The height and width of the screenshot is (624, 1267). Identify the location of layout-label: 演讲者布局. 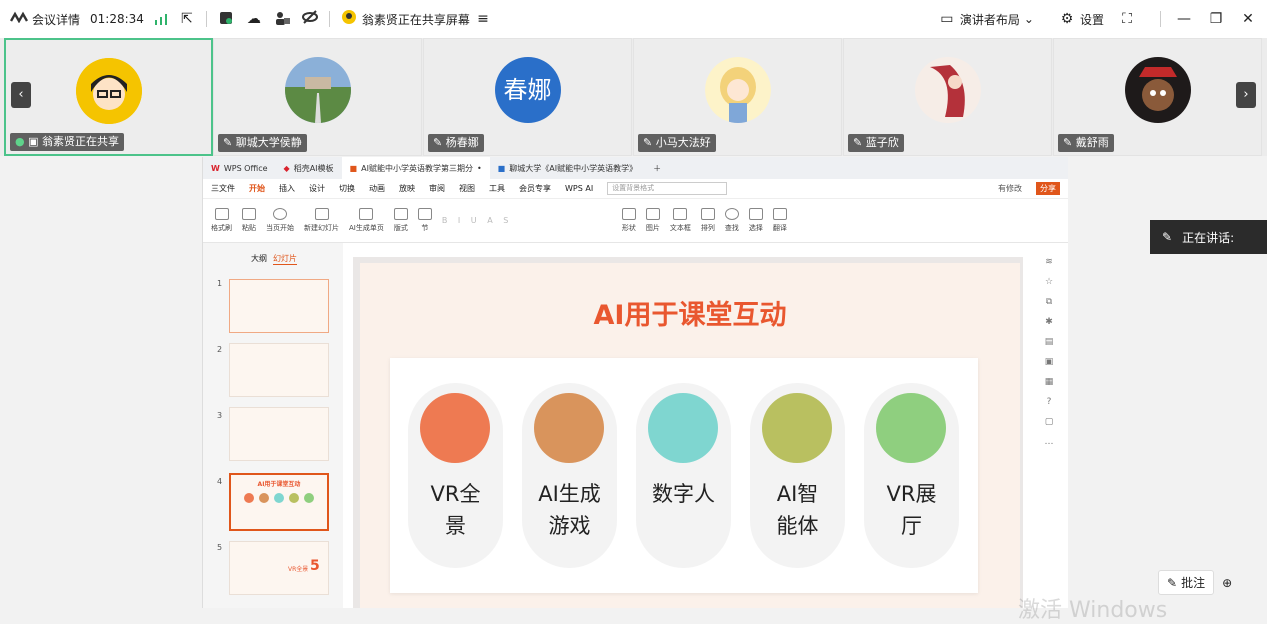
(989, 19).